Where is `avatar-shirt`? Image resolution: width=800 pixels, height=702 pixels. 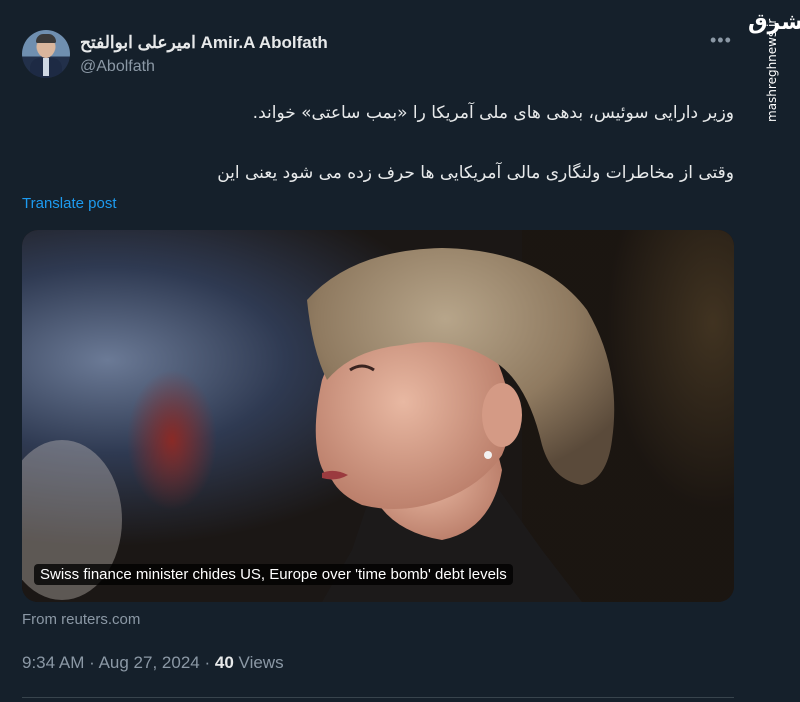
avatar-shirt is located at coordinates (46, 67).